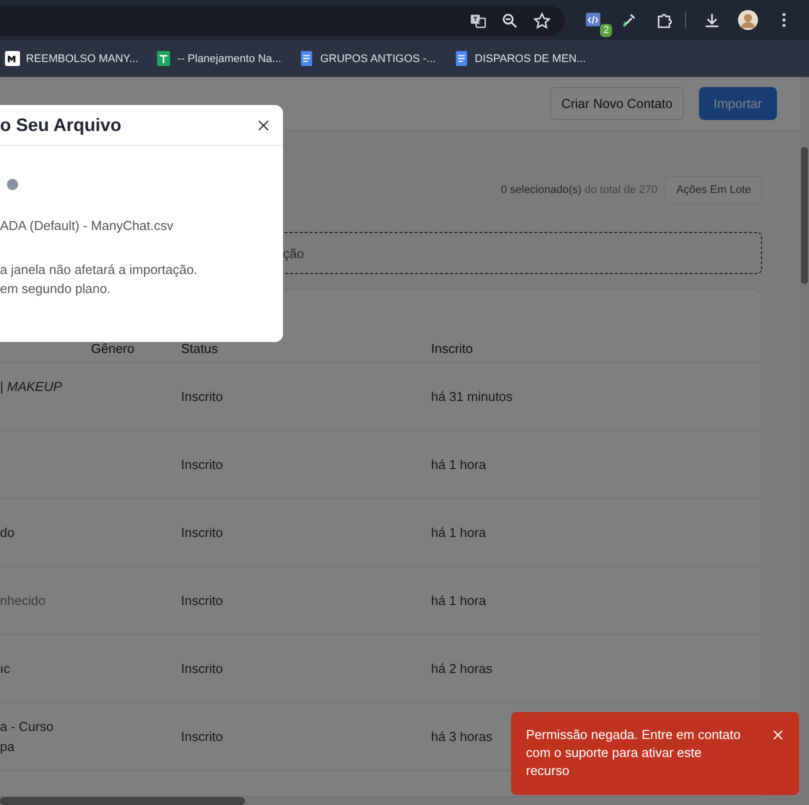  What do you see at coordinates (594, 20) in the screenshot?
I see `code-extension-icon` at bounding box center [594, 20].